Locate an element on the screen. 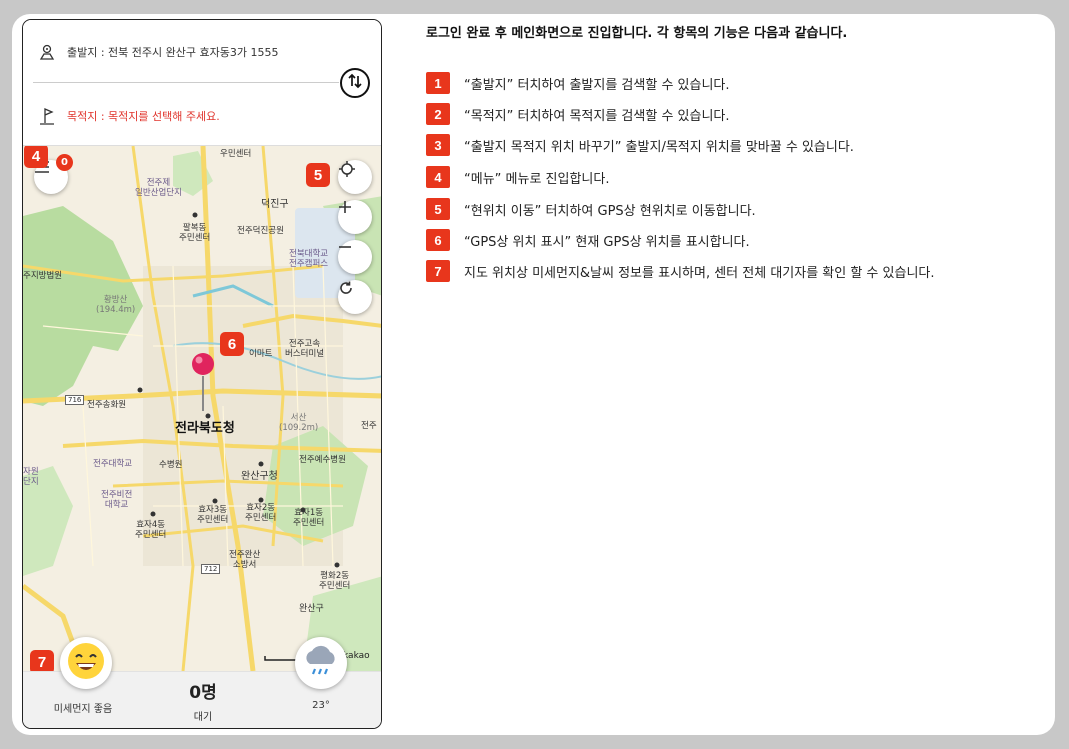 The image size is (1069, 749). temperature-label: 23° is located at coordinates (321, 705).